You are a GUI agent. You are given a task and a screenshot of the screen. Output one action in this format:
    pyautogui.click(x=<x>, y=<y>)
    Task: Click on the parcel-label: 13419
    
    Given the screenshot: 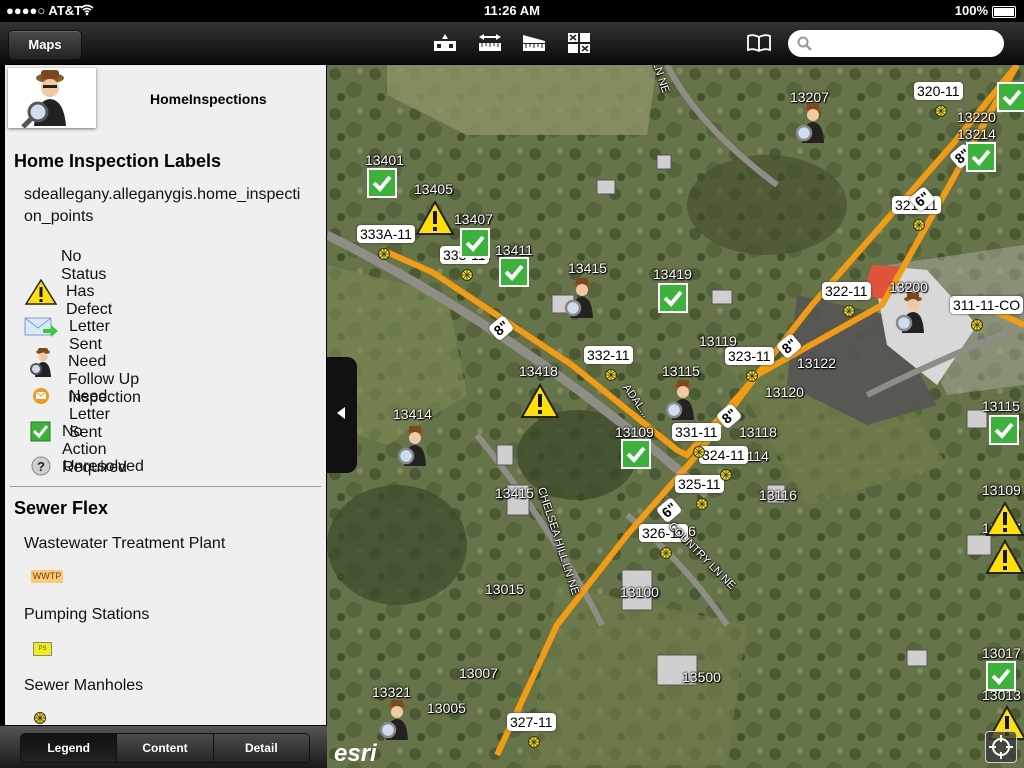 What is the action you would take?
    pyautogui.click(x=672, y=274)
    